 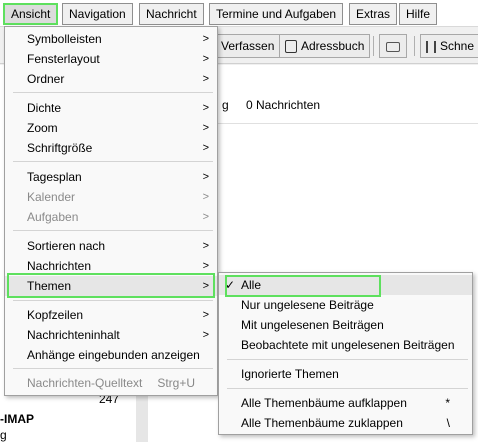 What do you see at coordinates (111, 246) in the screenshot?
I see `menu-item-sortieren-nach: Sortieren nach >` at bounding box center [111, 246].